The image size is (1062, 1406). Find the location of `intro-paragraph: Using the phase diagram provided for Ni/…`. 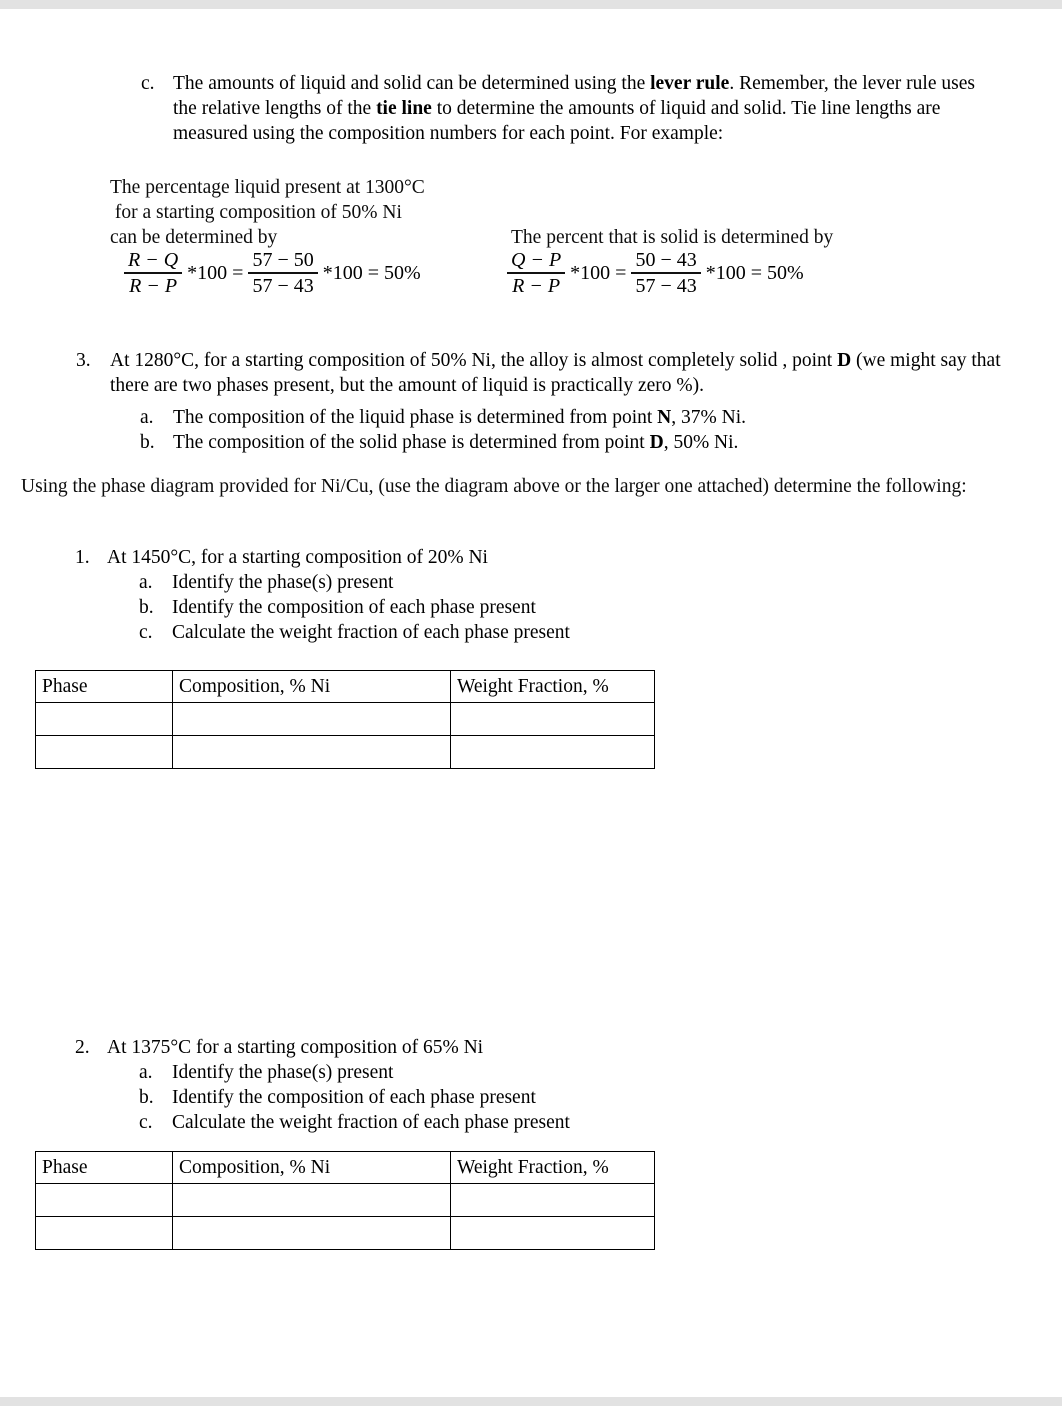

intro-paragraph: Using the phase diagram provided for Ni/… is located at coordinates (494, 486).